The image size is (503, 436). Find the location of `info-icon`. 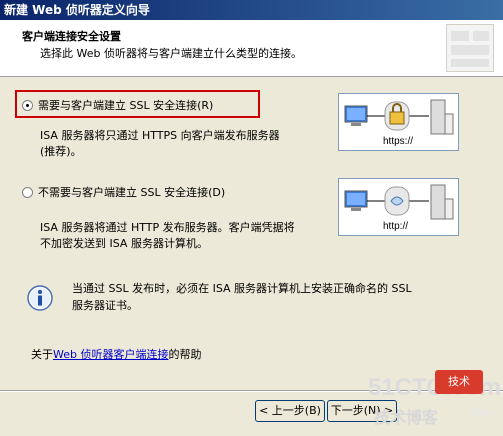

info-icon is located at coordinates (40, 298).